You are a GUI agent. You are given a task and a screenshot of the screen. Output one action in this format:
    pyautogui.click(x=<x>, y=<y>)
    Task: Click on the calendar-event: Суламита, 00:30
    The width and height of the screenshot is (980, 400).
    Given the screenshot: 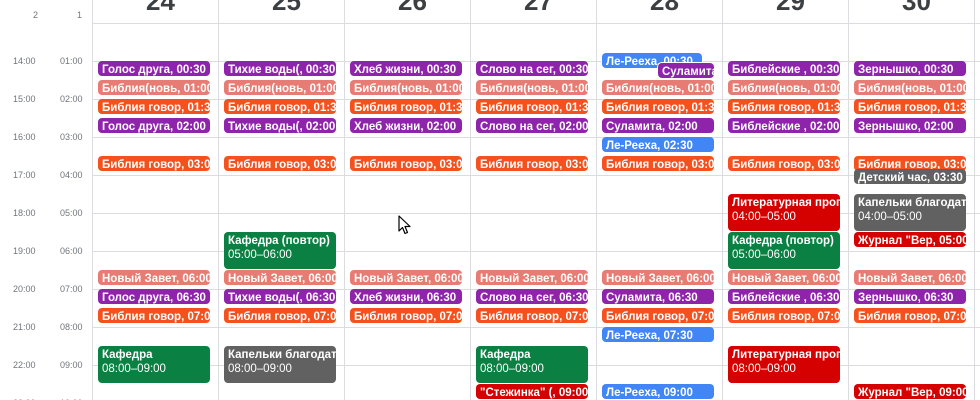 What is the action you would take?
    pyautogui.click(x=686, y=70)
    